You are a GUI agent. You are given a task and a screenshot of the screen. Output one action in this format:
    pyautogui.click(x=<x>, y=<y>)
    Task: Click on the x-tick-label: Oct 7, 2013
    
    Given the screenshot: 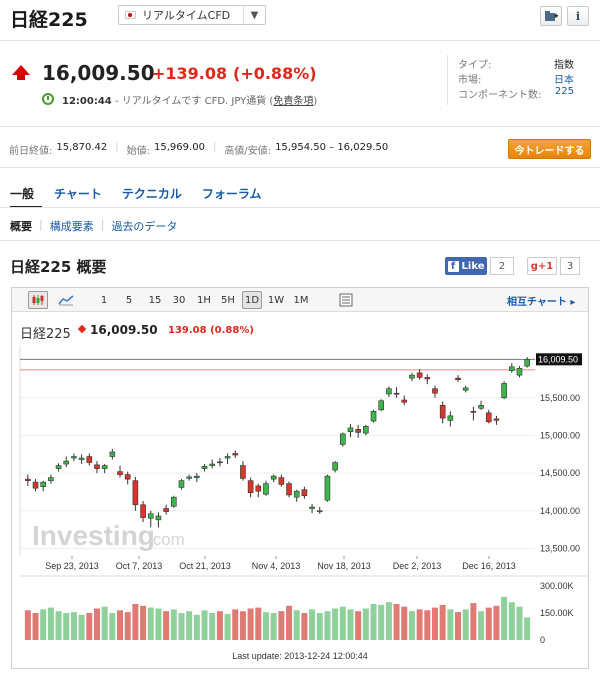 What is the action you would take?
    pyautogui.click(x=139, y=566)
    